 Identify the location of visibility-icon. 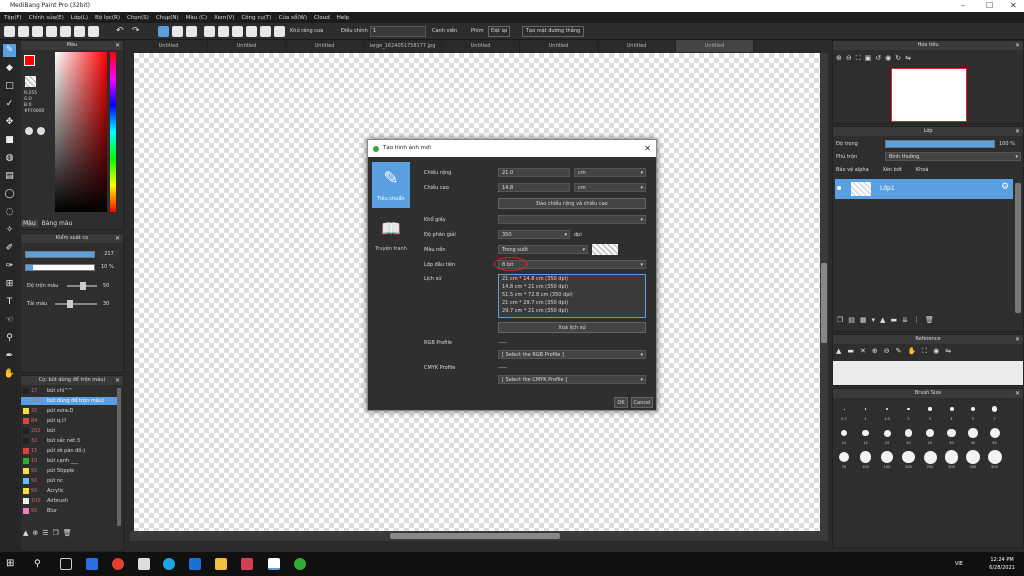
(839, 188).